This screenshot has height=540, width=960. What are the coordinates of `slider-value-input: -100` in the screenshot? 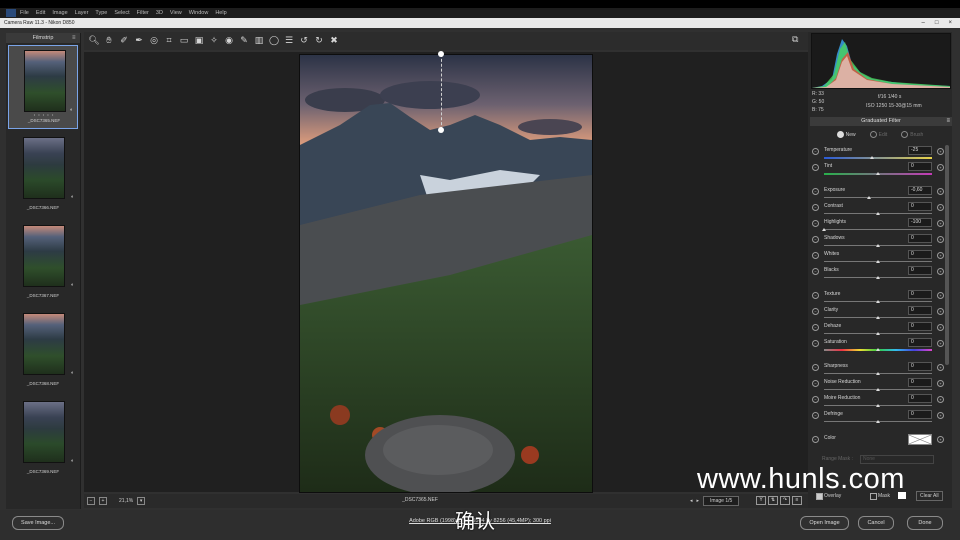 It's located at (920, 222).